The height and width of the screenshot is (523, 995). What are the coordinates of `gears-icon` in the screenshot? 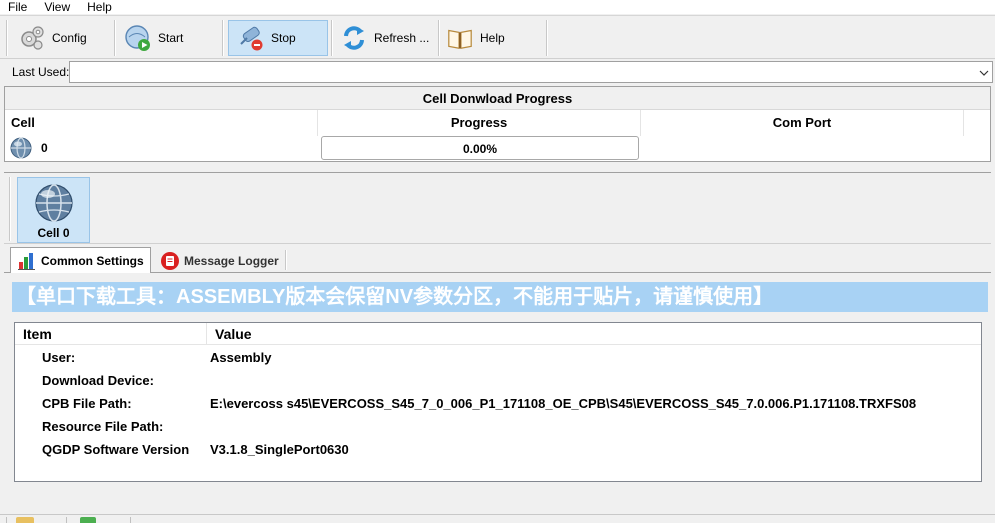 It's located at (32, 38).